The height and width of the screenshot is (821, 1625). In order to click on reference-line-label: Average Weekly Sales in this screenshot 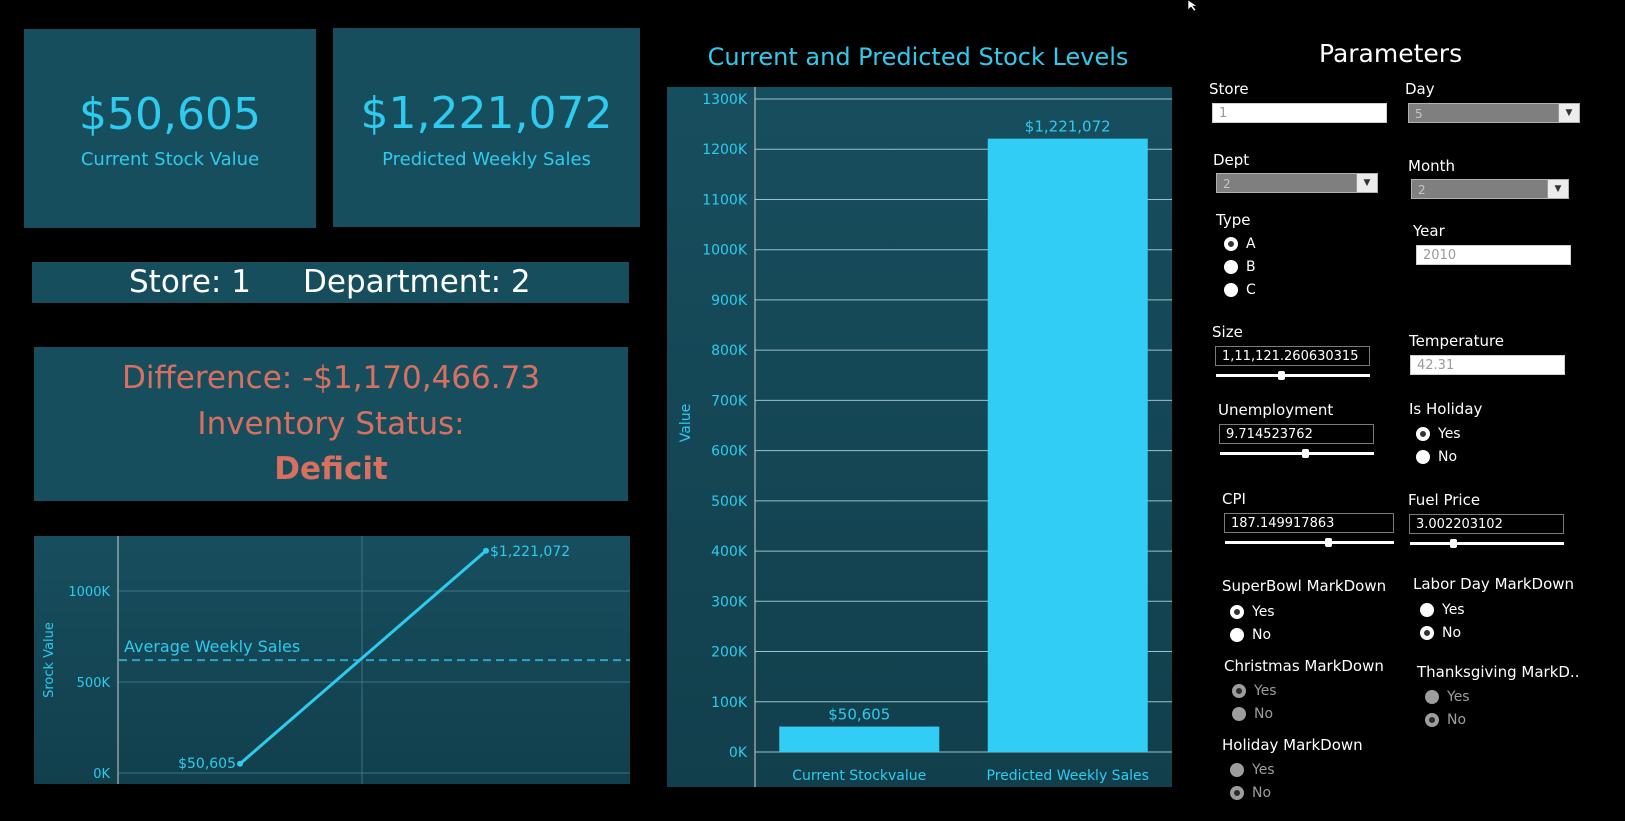, I will do `click(212, 646)`.